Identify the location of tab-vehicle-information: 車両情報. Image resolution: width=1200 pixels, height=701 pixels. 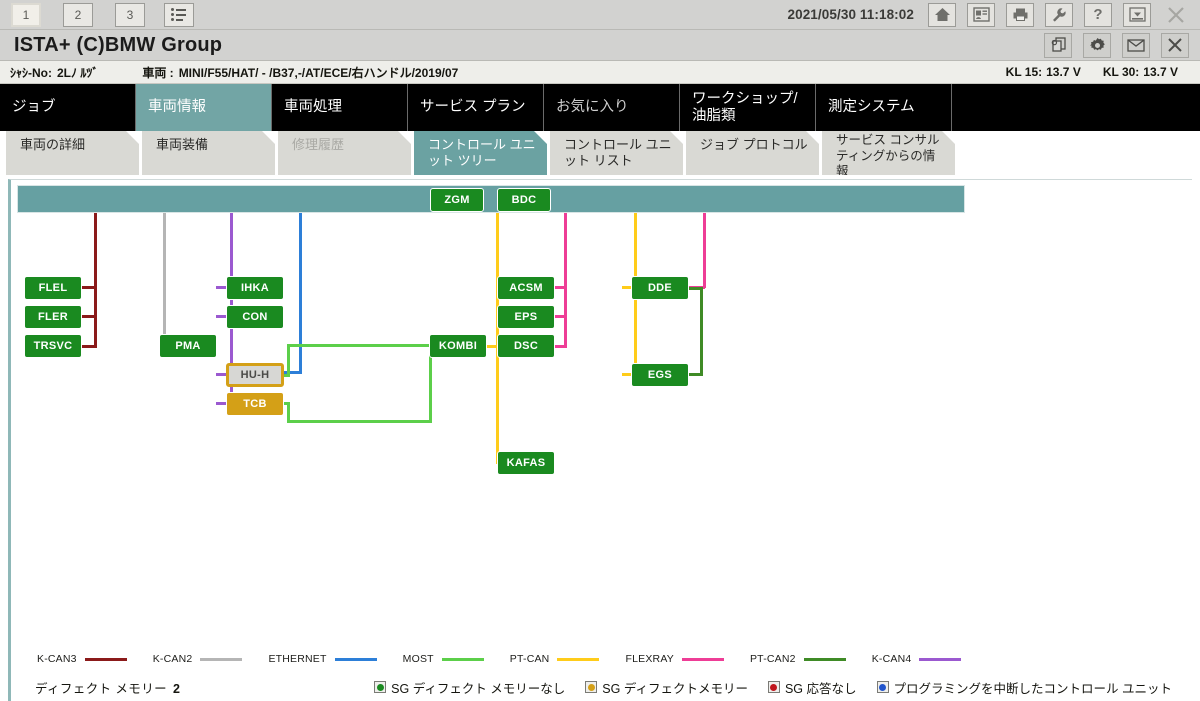
(204, 107).